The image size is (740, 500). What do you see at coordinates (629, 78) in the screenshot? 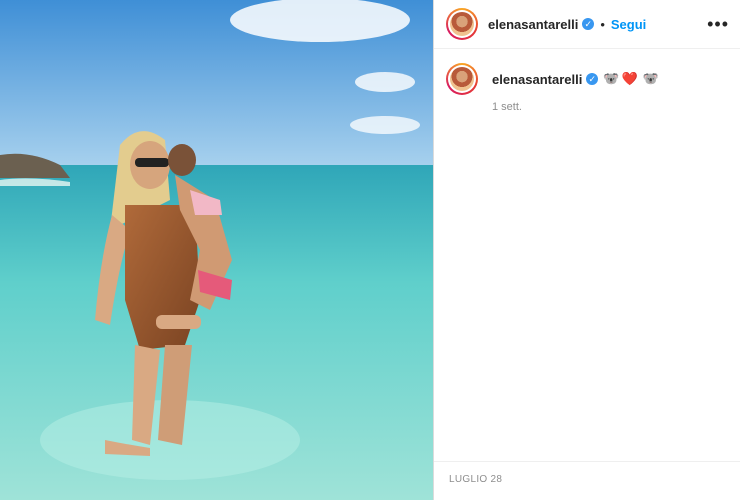
I see `heart-emoji: ❤️` at bounding box center [629, 78].